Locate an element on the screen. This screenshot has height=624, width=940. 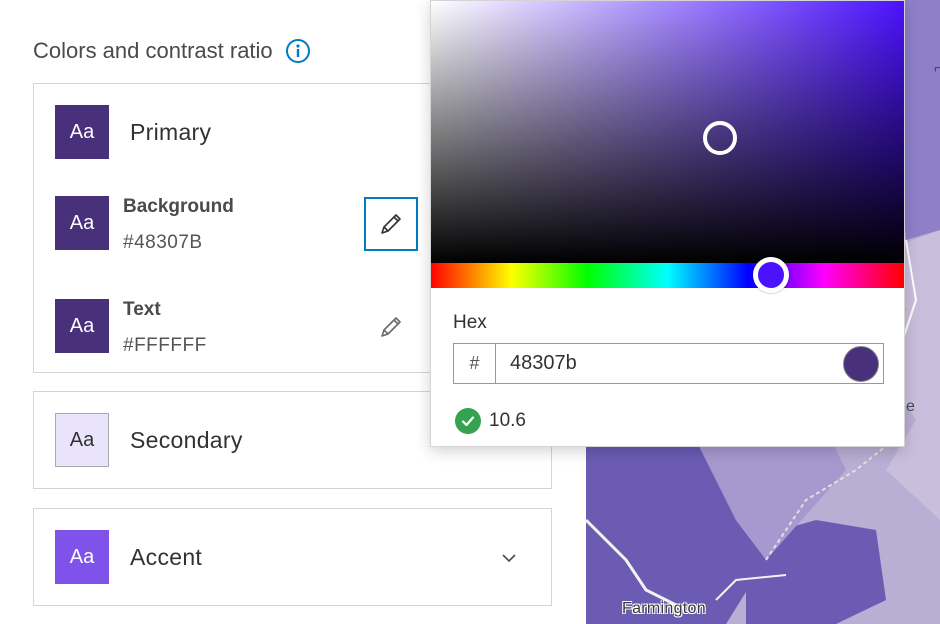
chevron-down-icon is located at coordinates (509, 558).